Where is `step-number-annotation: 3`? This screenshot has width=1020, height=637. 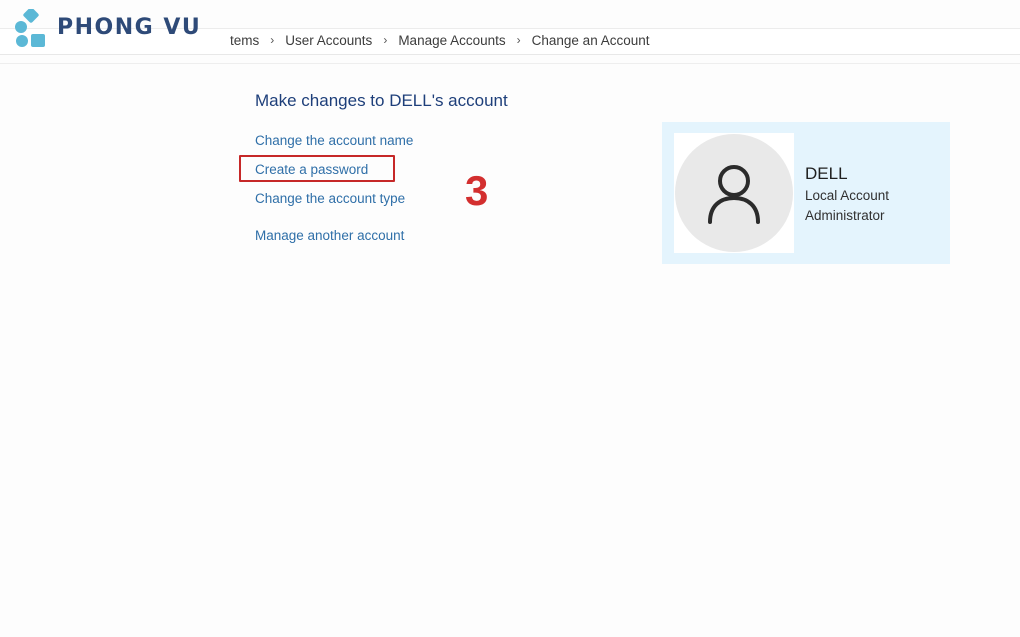 step-number-annotation: 3 is located at coordinates (477, 190).